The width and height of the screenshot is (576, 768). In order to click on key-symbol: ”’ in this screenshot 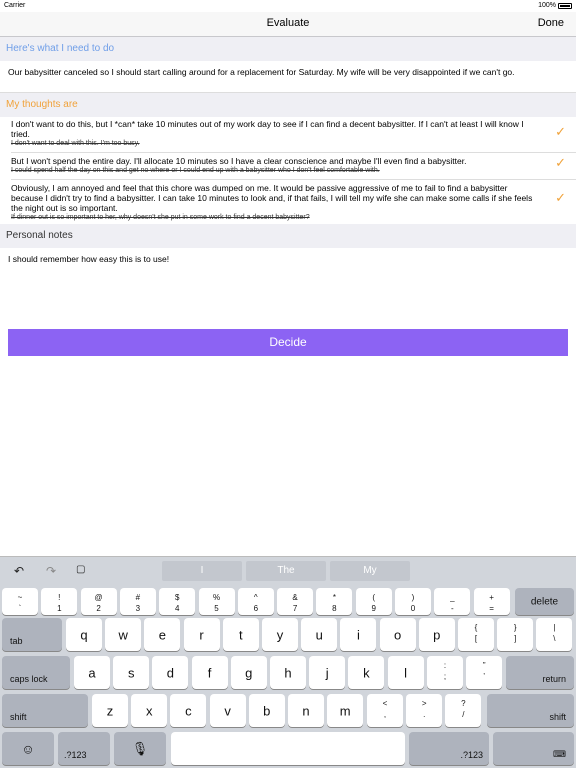, I will do `click(484, 672)`.